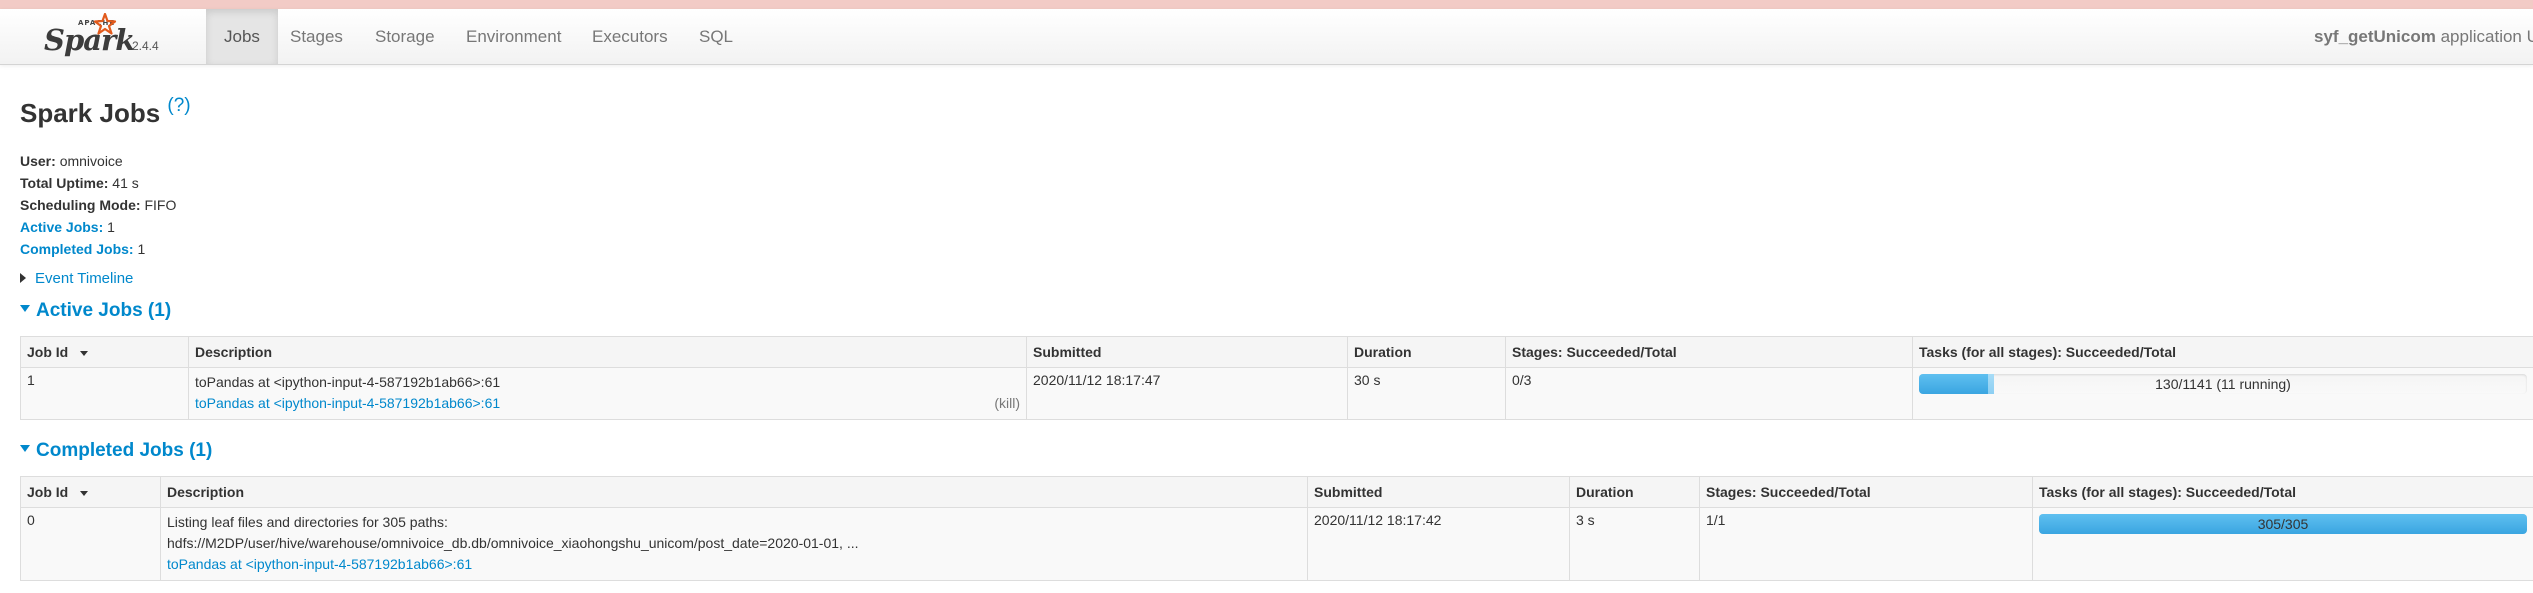 This screenshot has height=593, width=2533. Describe the element at coordinates (89, 40) in the screenshot. I see `spark-wordmark: Spark` at that location.